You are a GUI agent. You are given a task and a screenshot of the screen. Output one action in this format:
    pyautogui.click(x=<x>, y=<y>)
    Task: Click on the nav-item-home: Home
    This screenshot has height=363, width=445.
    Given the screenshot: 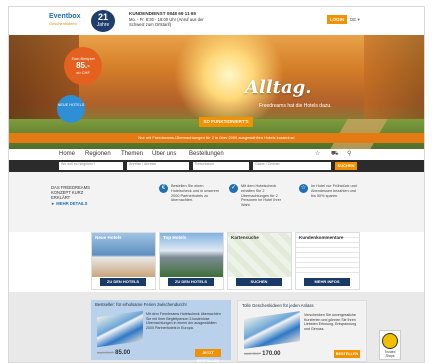 What is the action you would take?
    pyautogui.click(x=67, y=154)
    